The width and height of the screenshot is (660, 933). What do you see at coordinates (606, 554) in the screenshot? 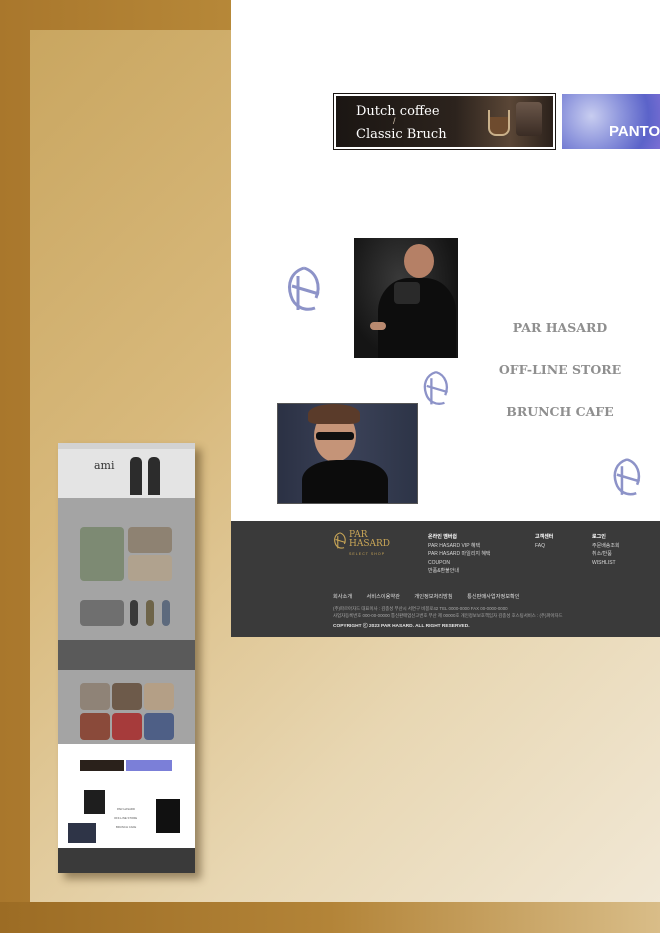
I see `footer-link: 취소/반품` at bounding box center [606, 554].